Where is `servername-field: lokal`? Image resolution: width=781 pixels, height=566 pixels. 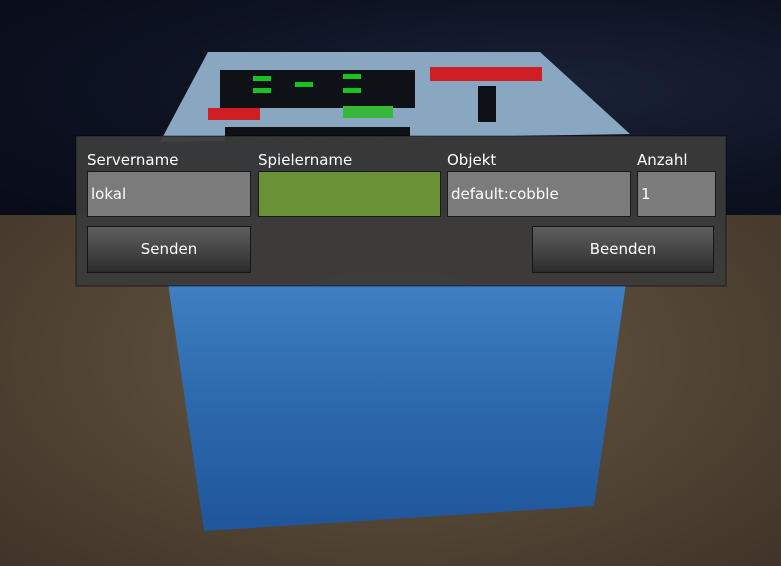
servername-field: lokal is located at coordinates (169, 194).